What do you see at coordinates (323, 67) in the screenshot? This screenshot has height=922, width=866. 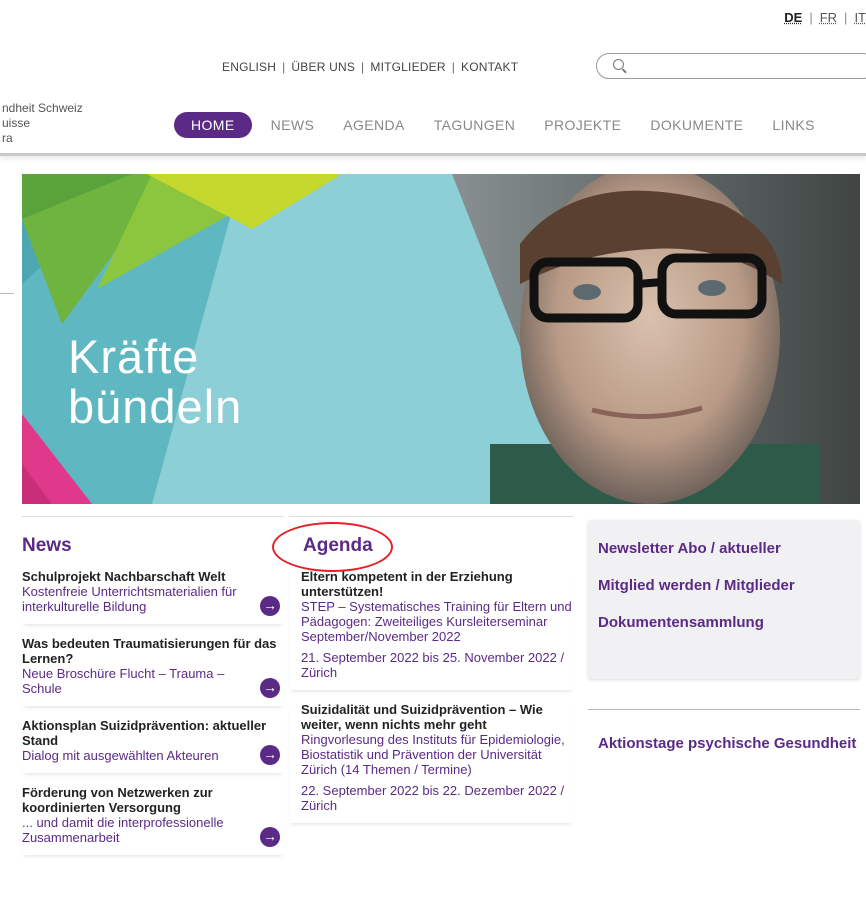 I see `ueber-uns-link: ÜBER UNS` at bounding box center [323, 67].